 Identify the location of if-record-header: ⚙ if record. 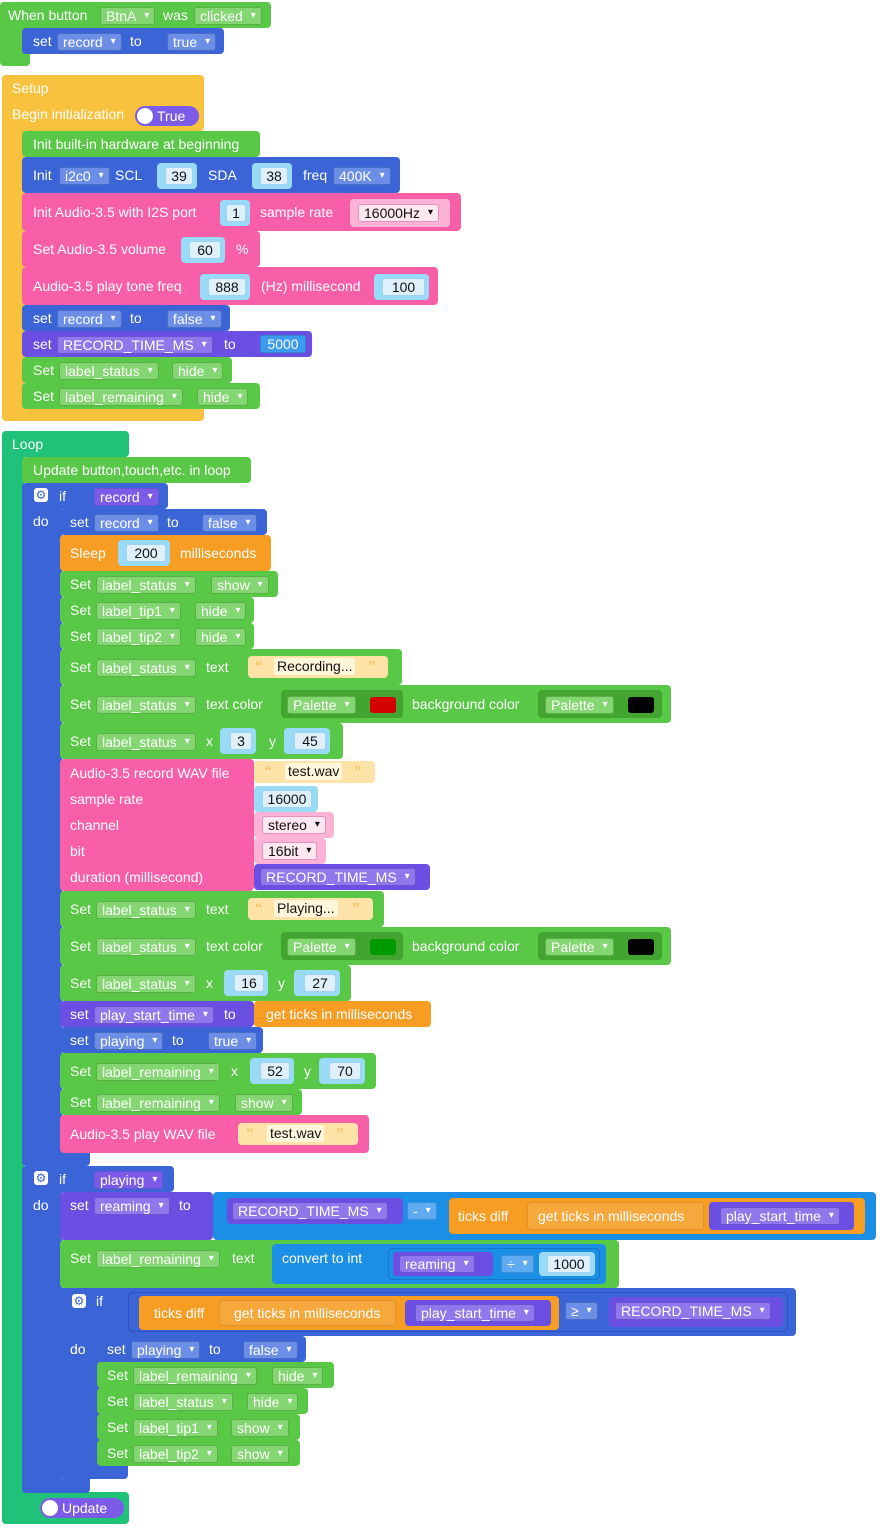
(95, 496).